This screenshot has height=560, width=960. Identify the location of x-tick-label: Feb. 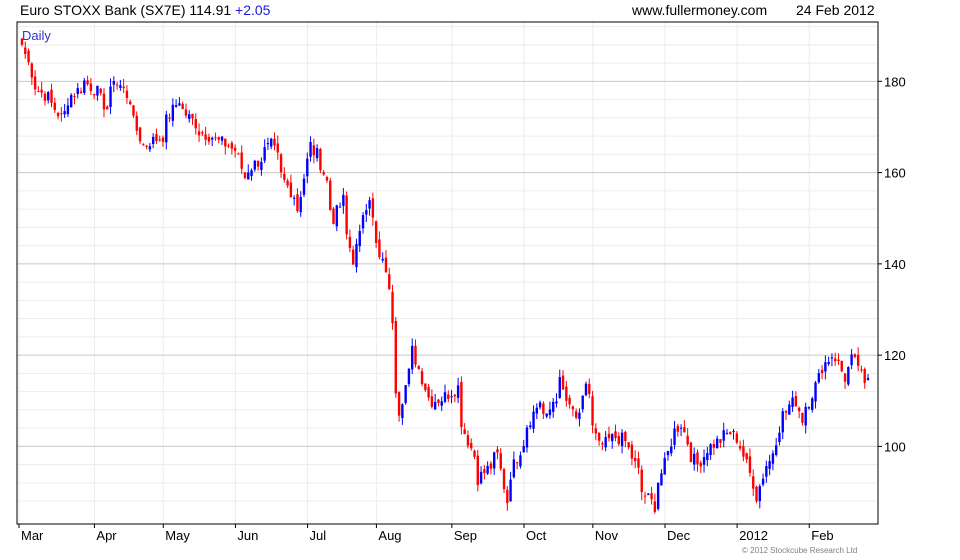
(822, 535).